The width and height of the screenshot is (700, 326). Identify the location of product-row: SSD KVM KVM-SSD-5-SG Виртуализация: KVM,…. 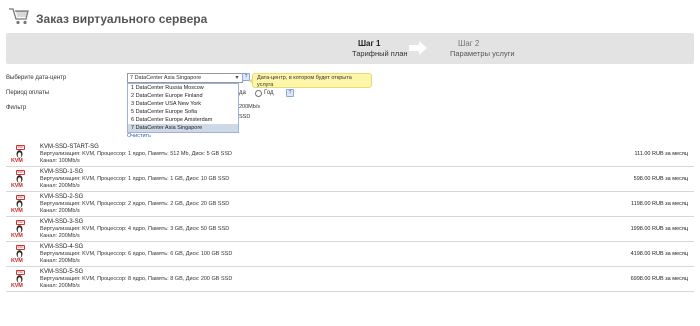
(350, 279).